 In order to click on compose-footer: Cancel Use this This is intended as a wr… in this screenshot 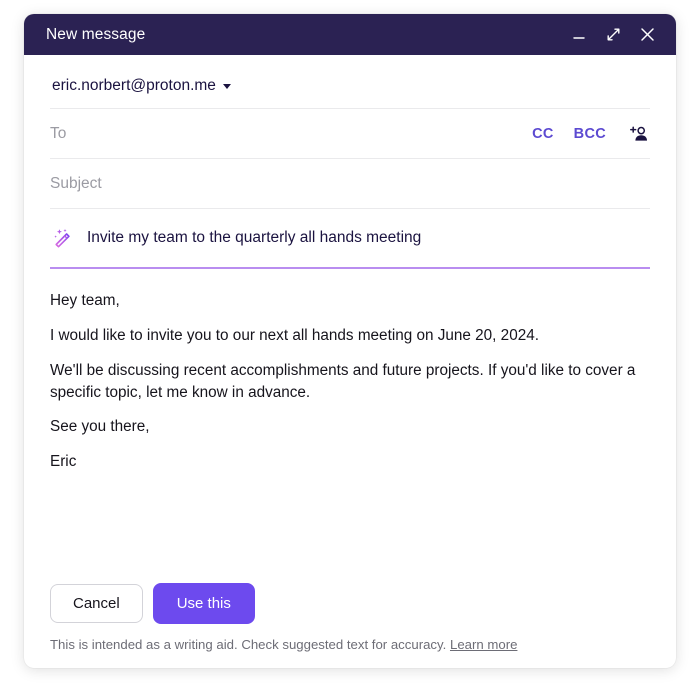, I will do `click(350, 625)`.